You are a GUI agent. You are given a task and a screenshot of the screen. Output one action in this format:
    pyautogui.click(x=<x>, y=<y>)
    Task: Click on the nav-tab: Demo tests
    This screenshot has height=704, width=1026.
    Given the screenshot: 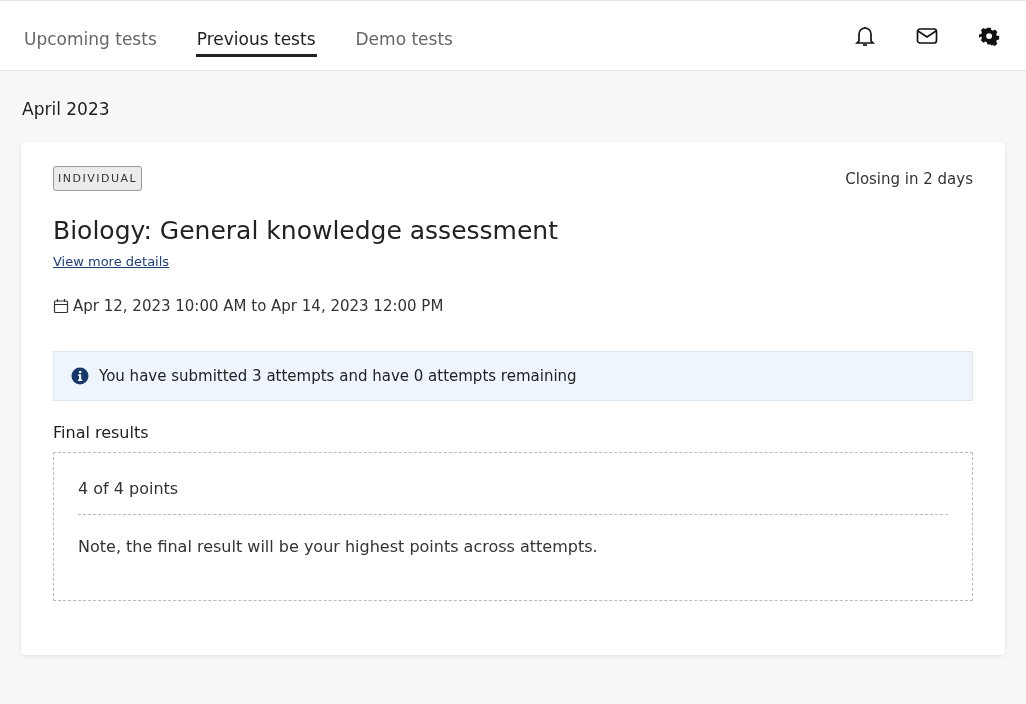 What is the action you would take?
    pyautogui.click(x=404, y=39)
    